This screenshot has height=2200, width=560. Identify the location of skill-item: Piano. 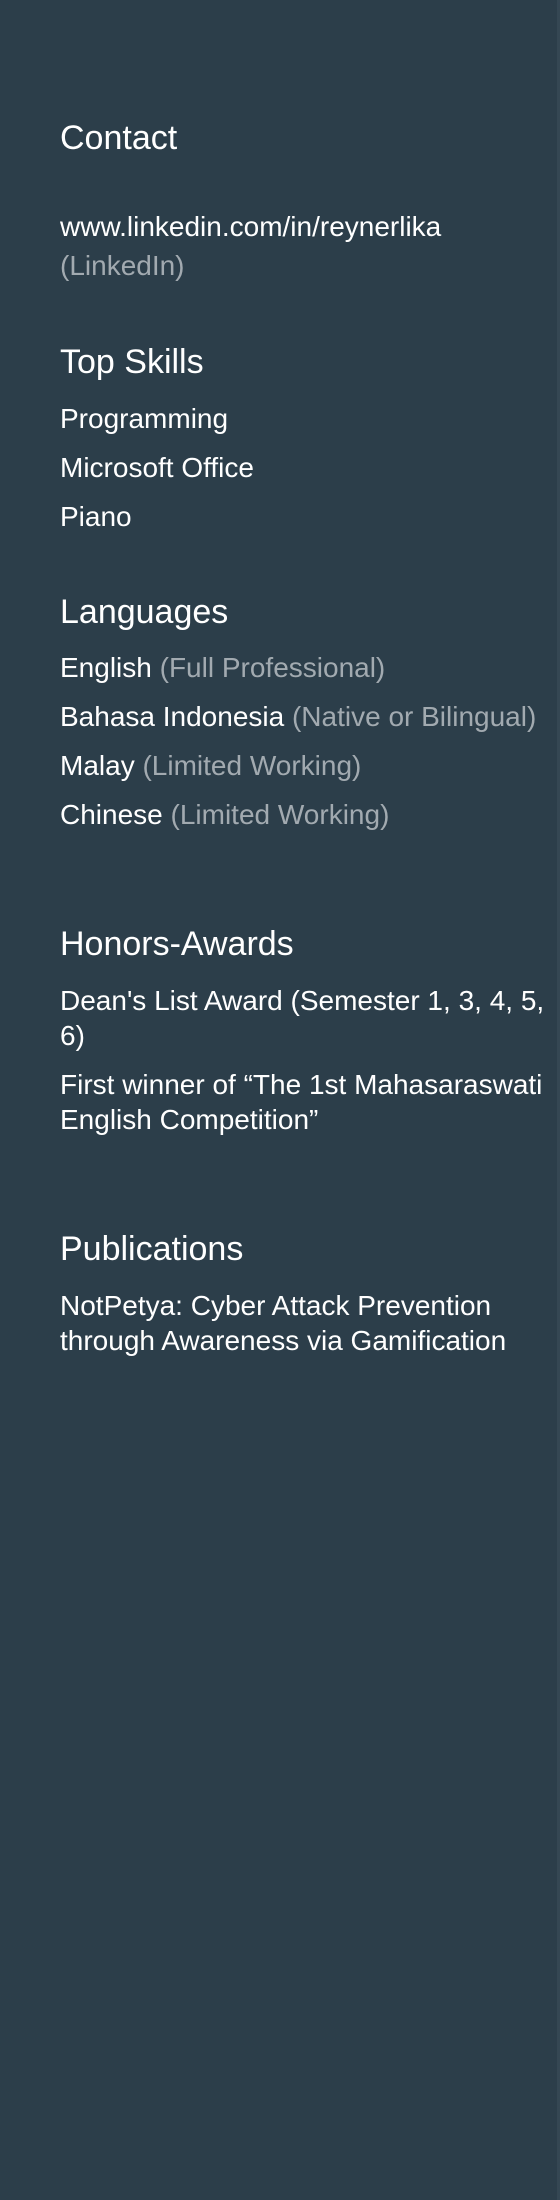
(96, 516).